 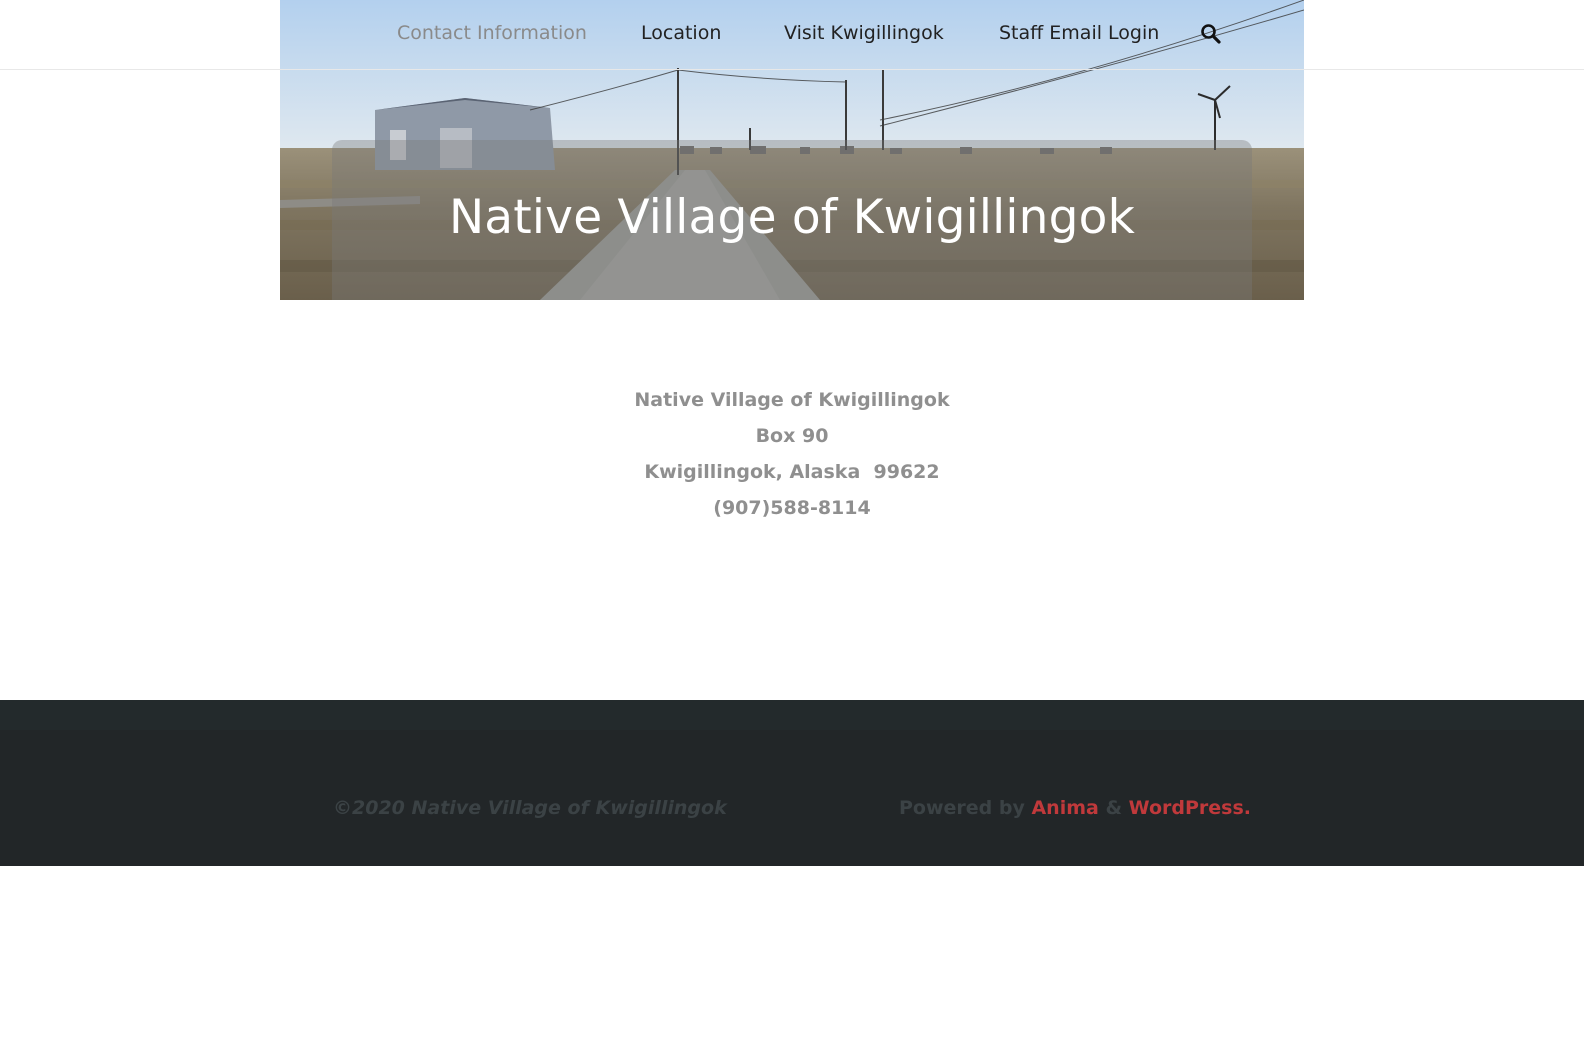 What do you see at coordinates (792, 69) in the screenshot?
I see `header-divider` at bounding box center [792, 69].